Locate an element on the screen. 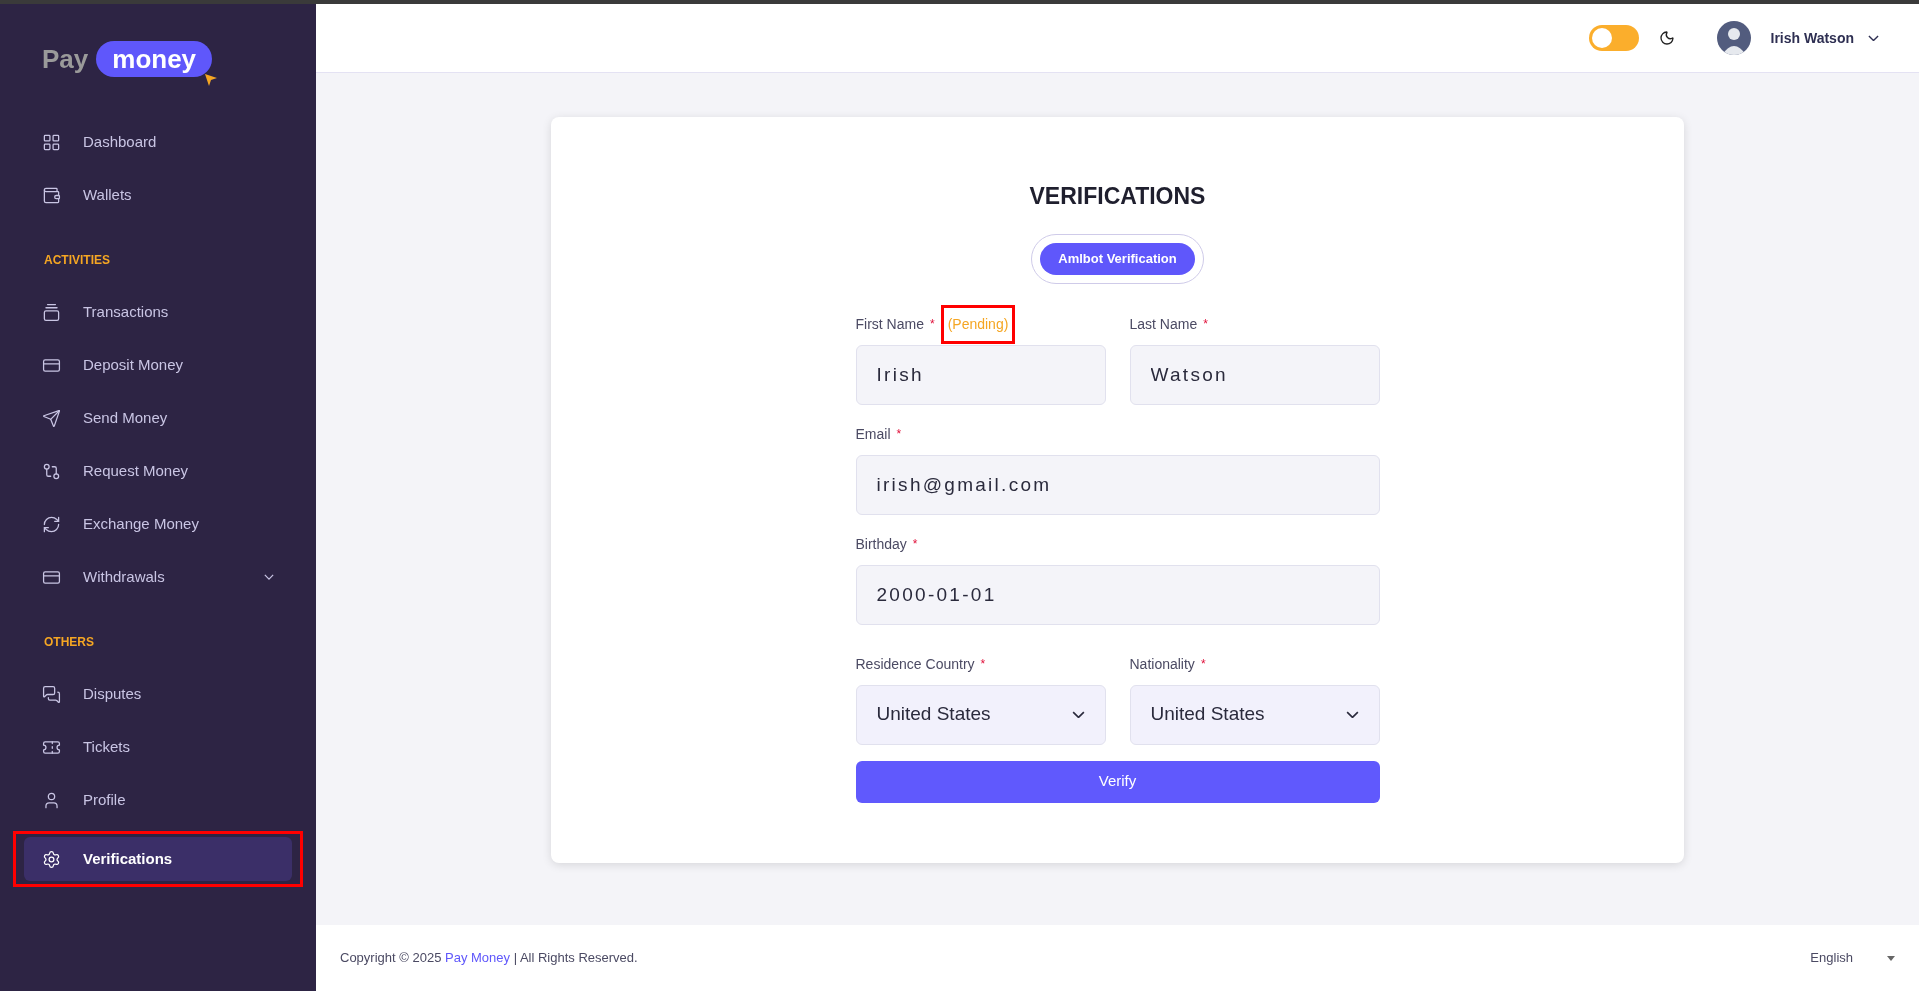 Image resolution: width=1919 pixels, height=991 pixels. input-field: 2000-01-01 is located at coordinates (1117, 594).